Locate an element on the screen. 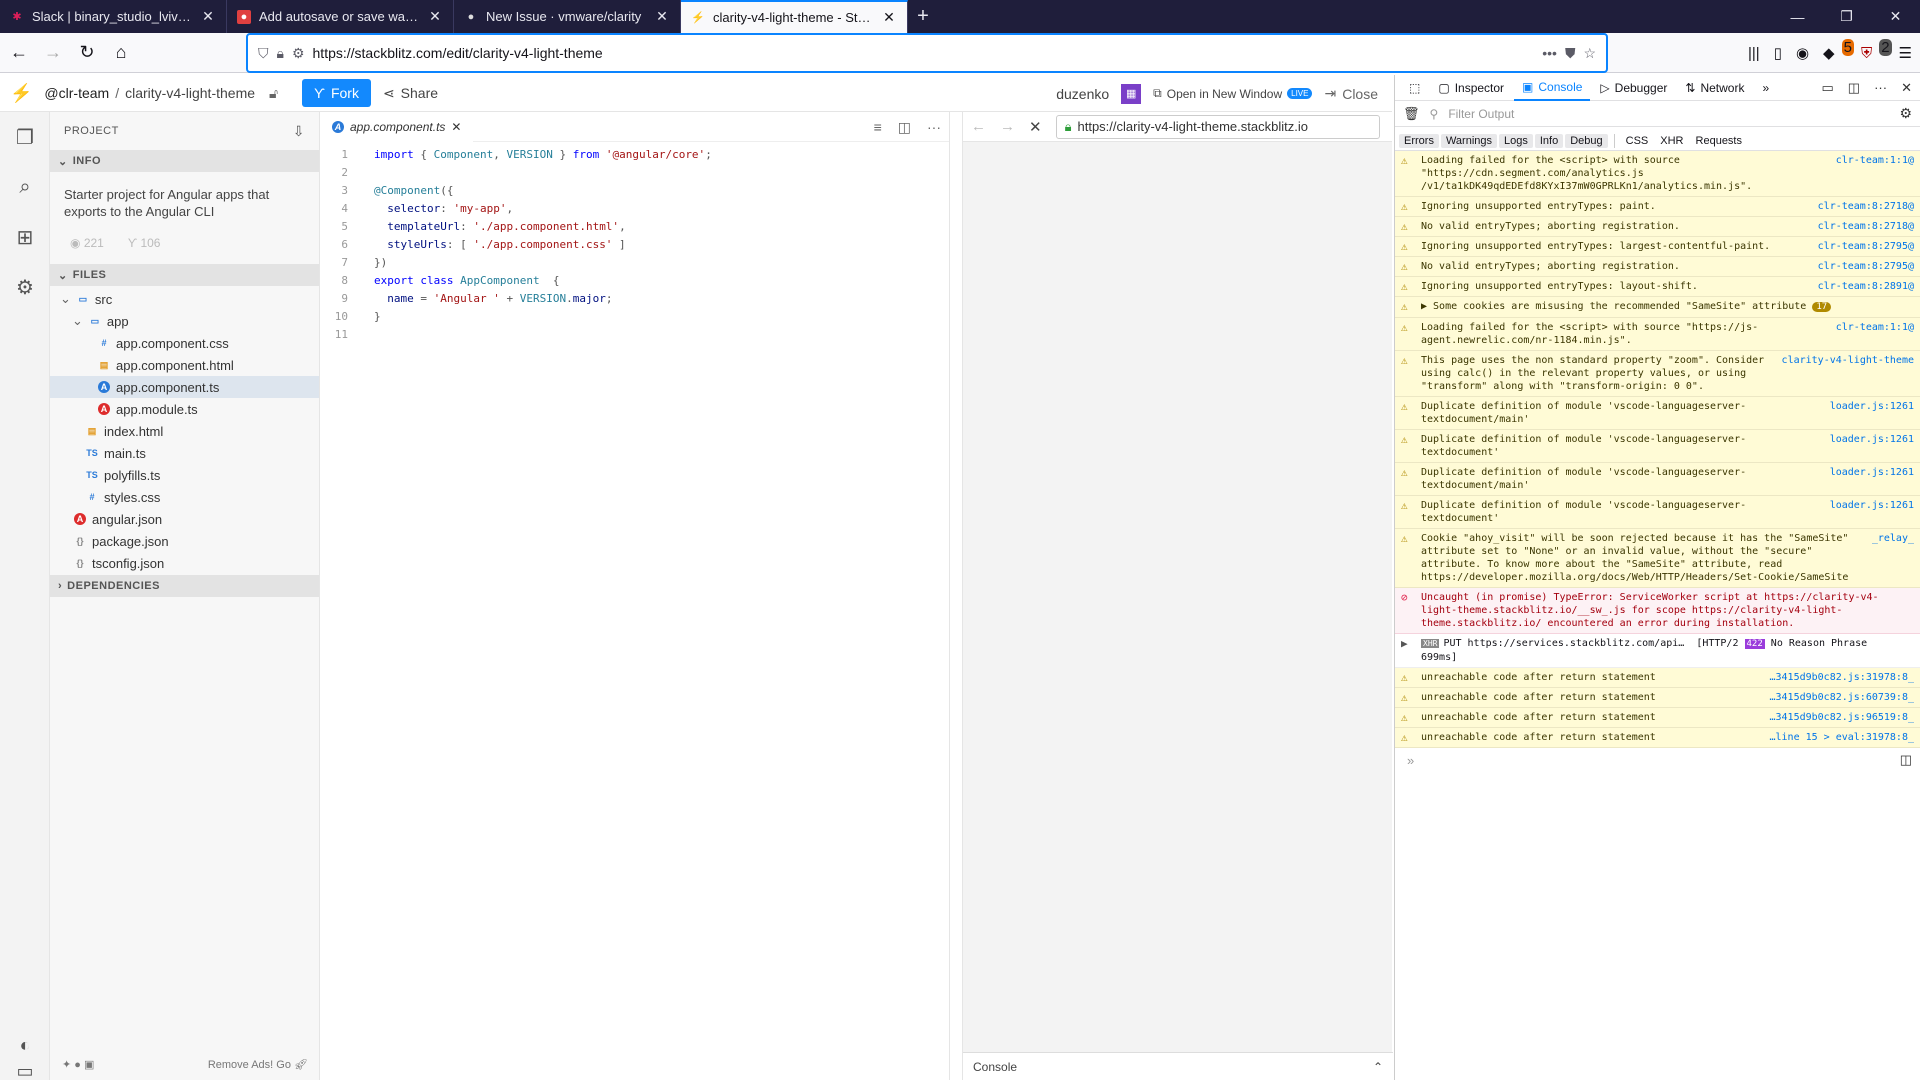  more-tabs-icon: » is located at coordinates (1765, 88).